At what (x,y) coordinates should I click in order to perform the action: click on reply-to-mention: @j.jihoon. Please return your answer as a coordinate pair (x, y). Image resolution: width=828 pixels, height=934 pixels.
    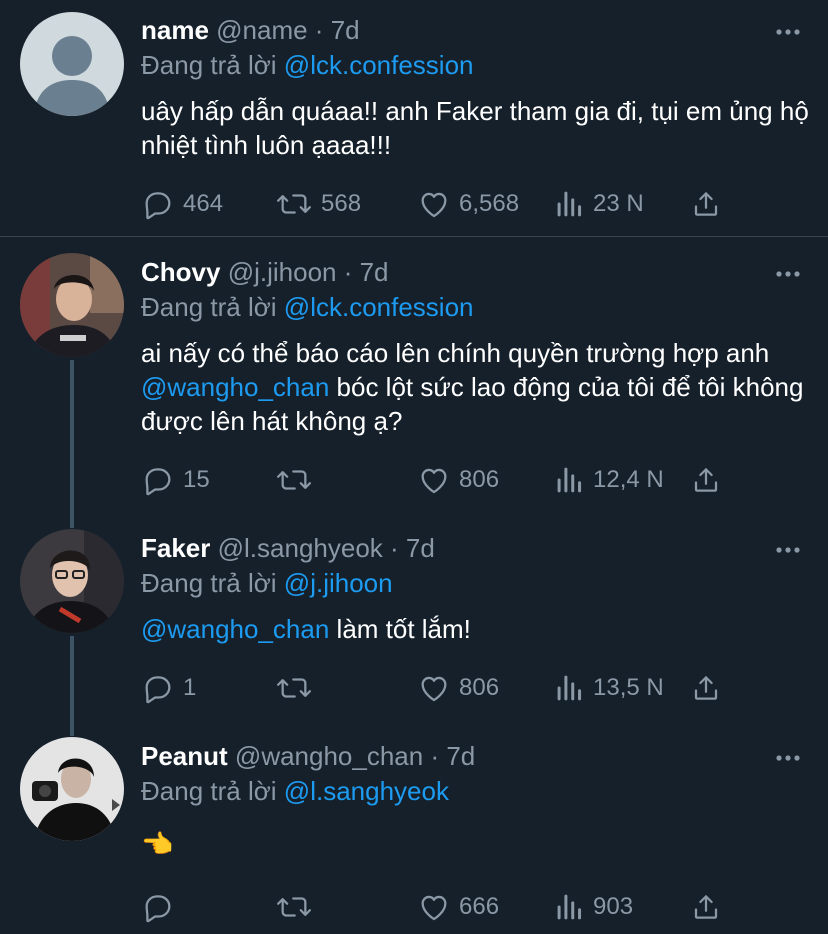
    Looking at the image, I should click on (338, 583).